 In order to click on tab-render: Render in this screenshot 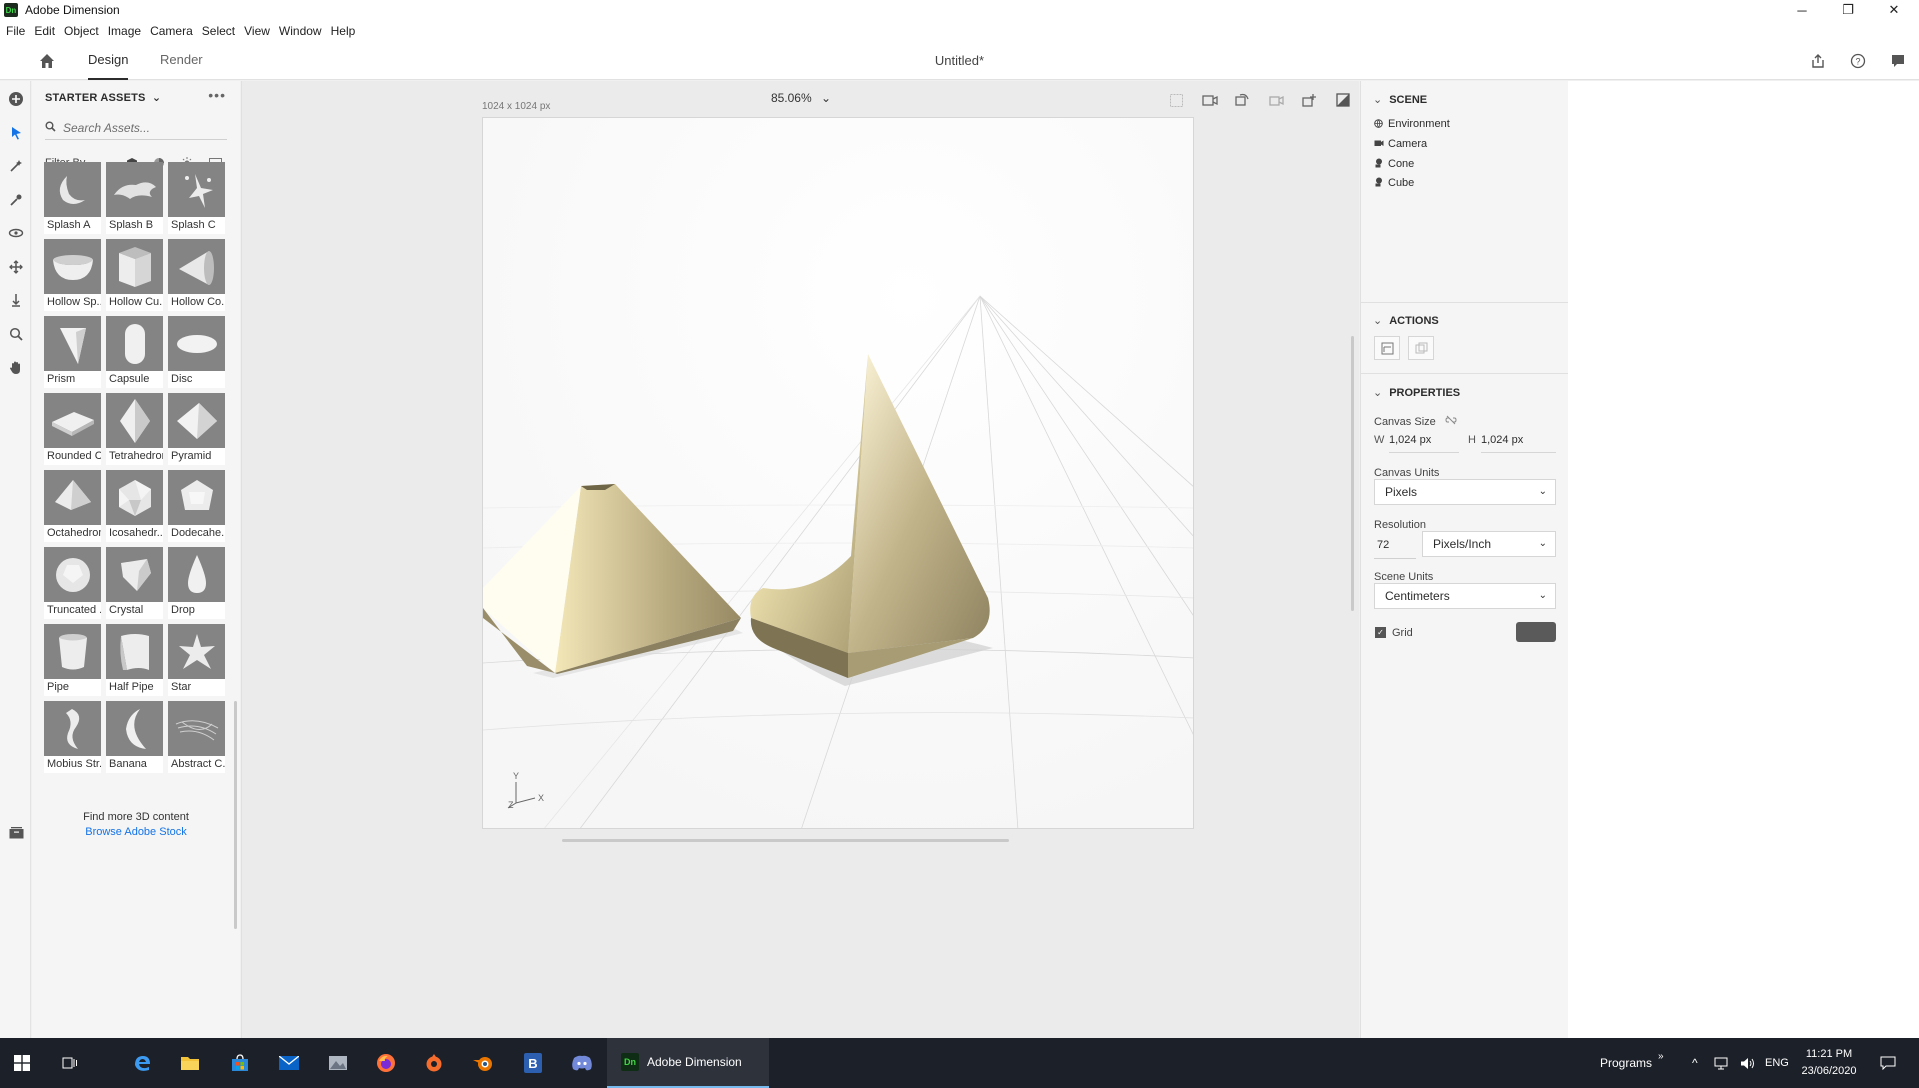, I will do `click(181, 61)`.